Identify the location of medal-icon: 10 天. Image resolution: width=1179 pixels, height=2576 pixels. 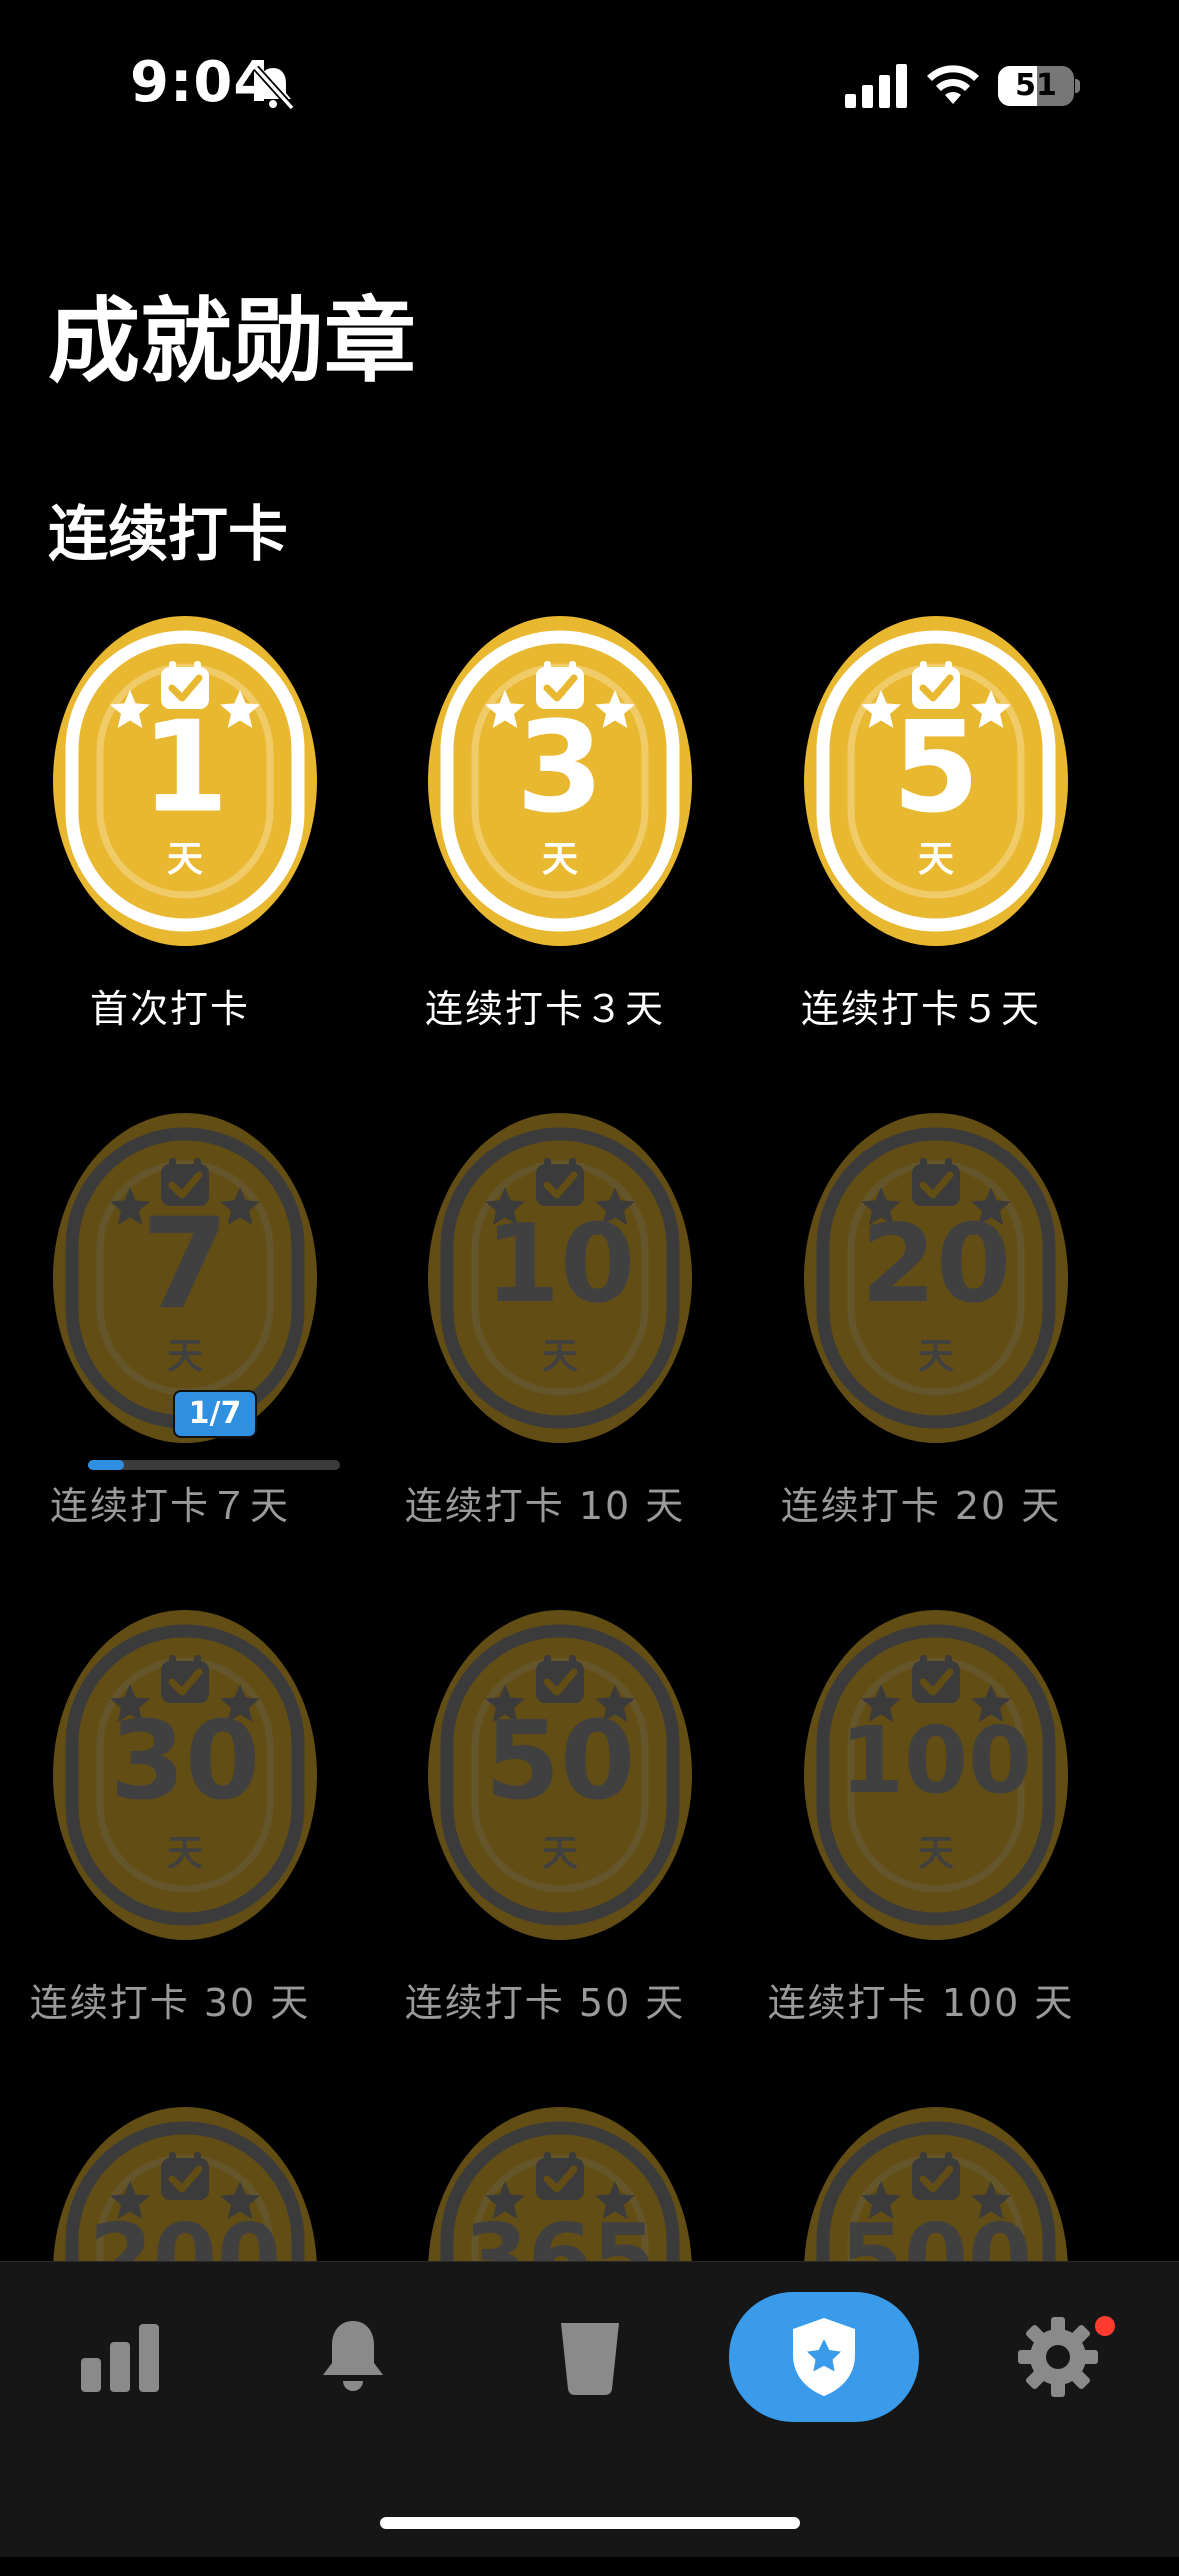
(560, 1278).